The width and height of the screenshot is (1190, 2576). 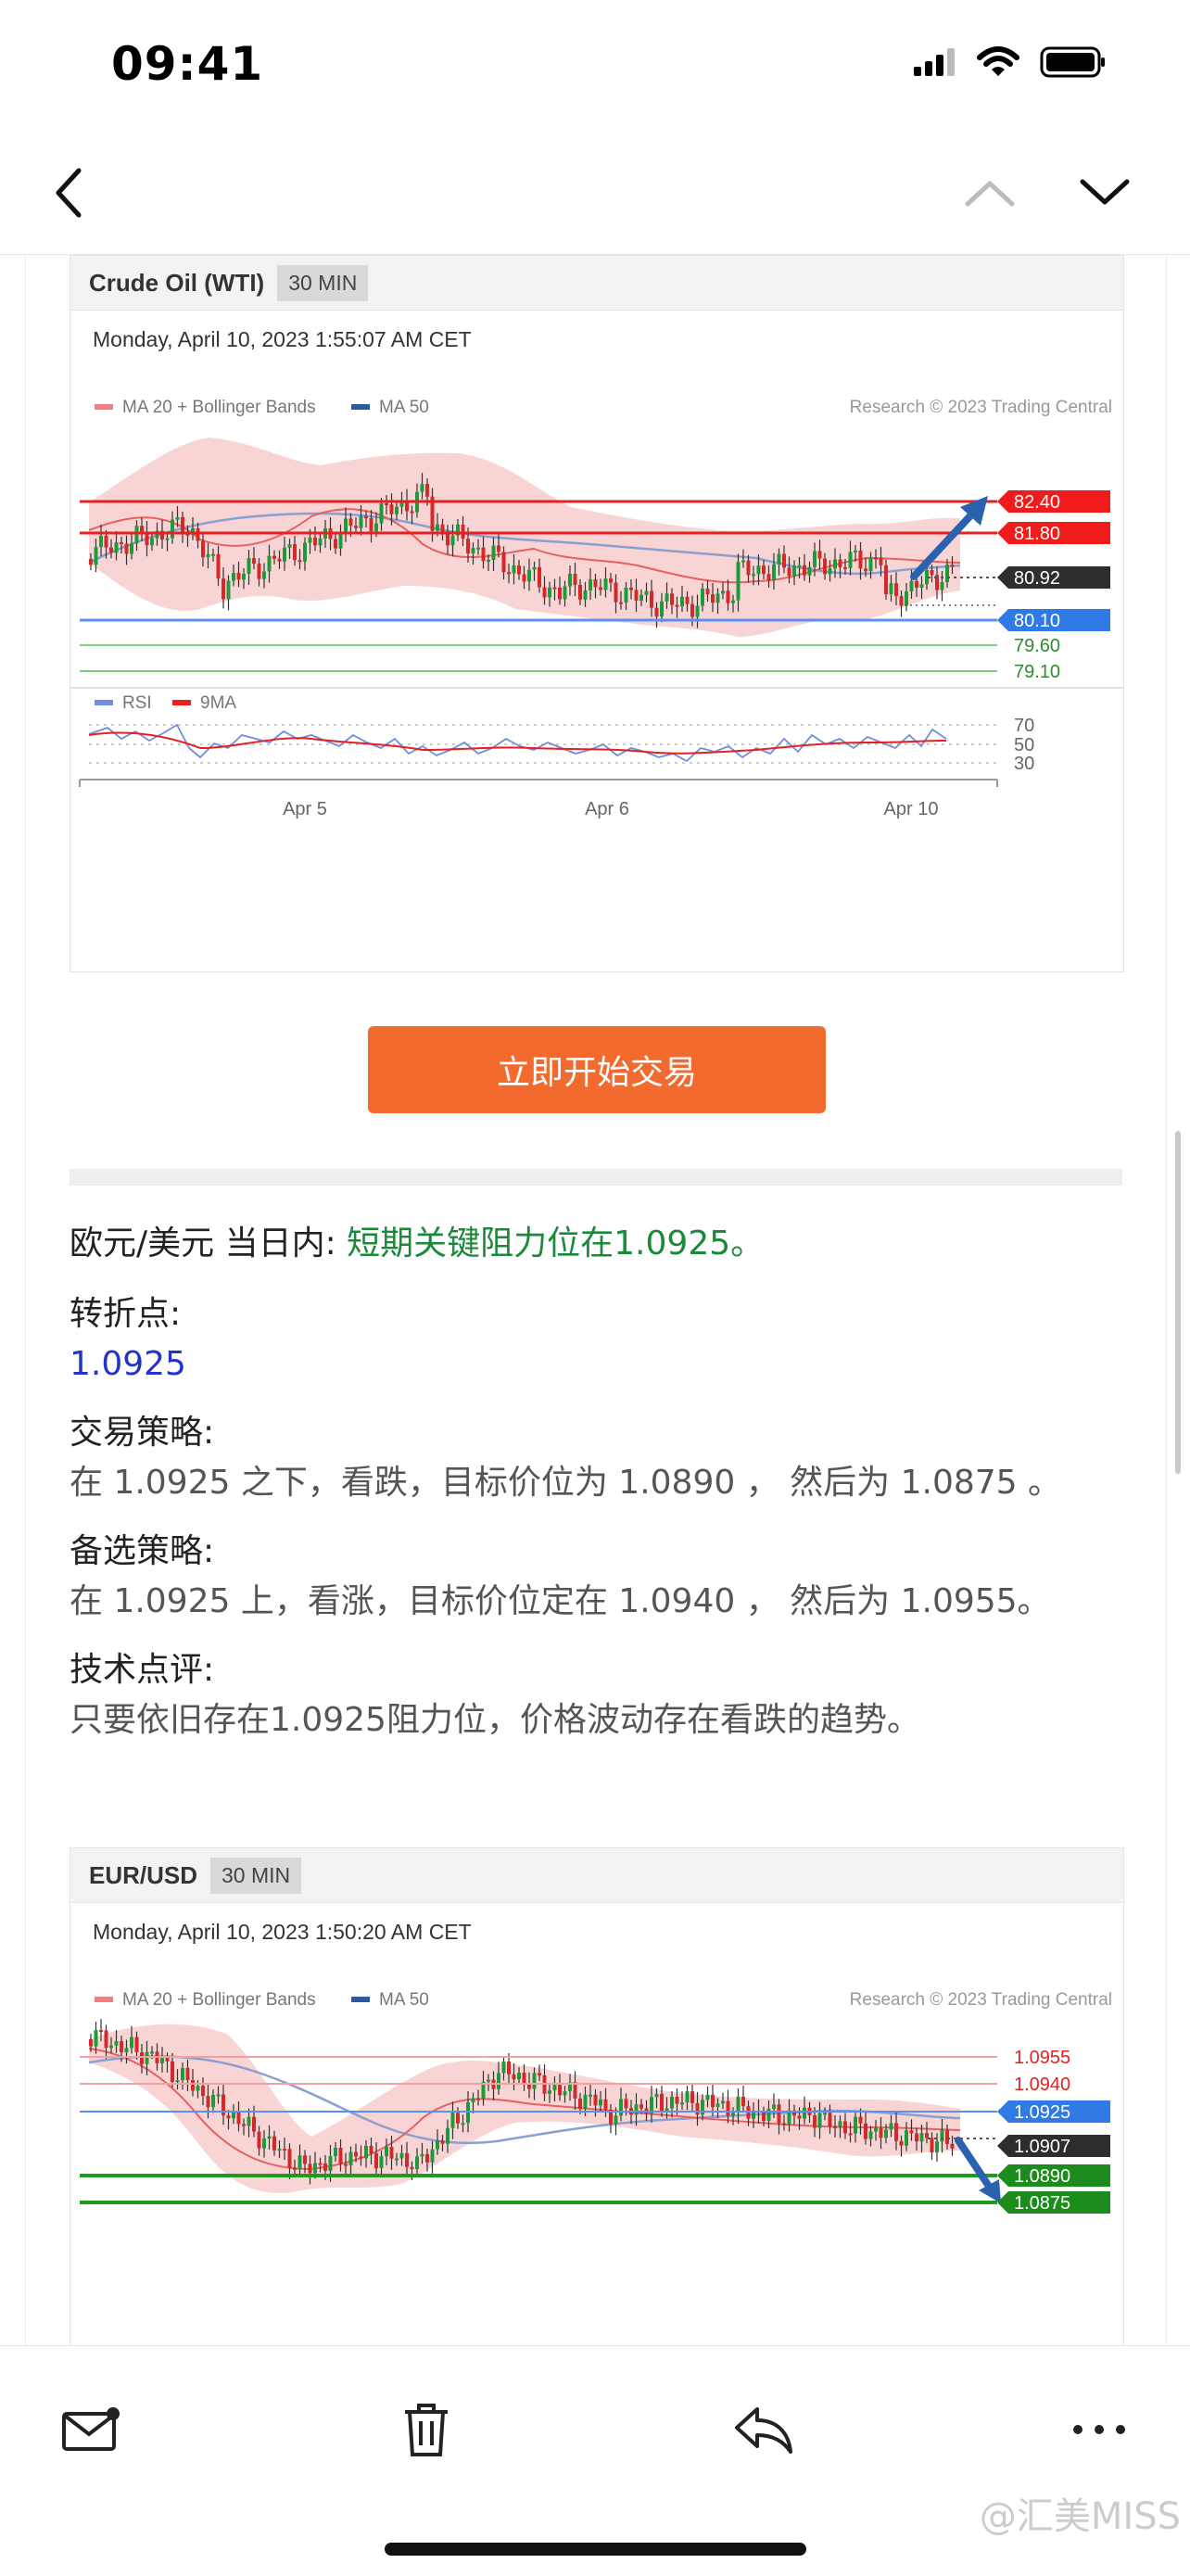 I want to click on price-label-79-60: 79.60, so click(x=1037, y=646).